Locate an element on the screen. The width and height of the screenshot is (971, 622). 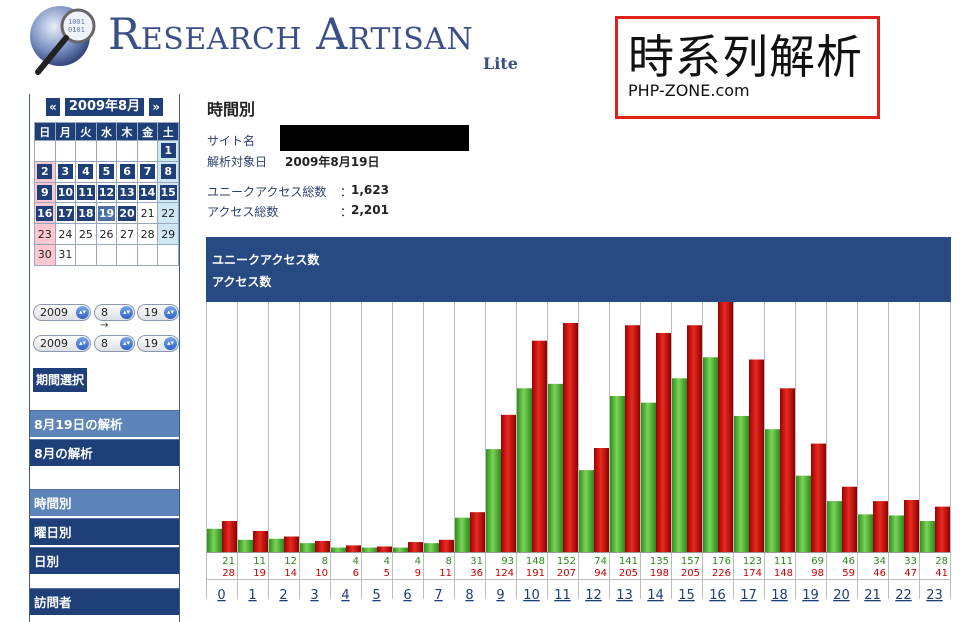
calendar-day-number: 15 is located at coordinates (168, 192).